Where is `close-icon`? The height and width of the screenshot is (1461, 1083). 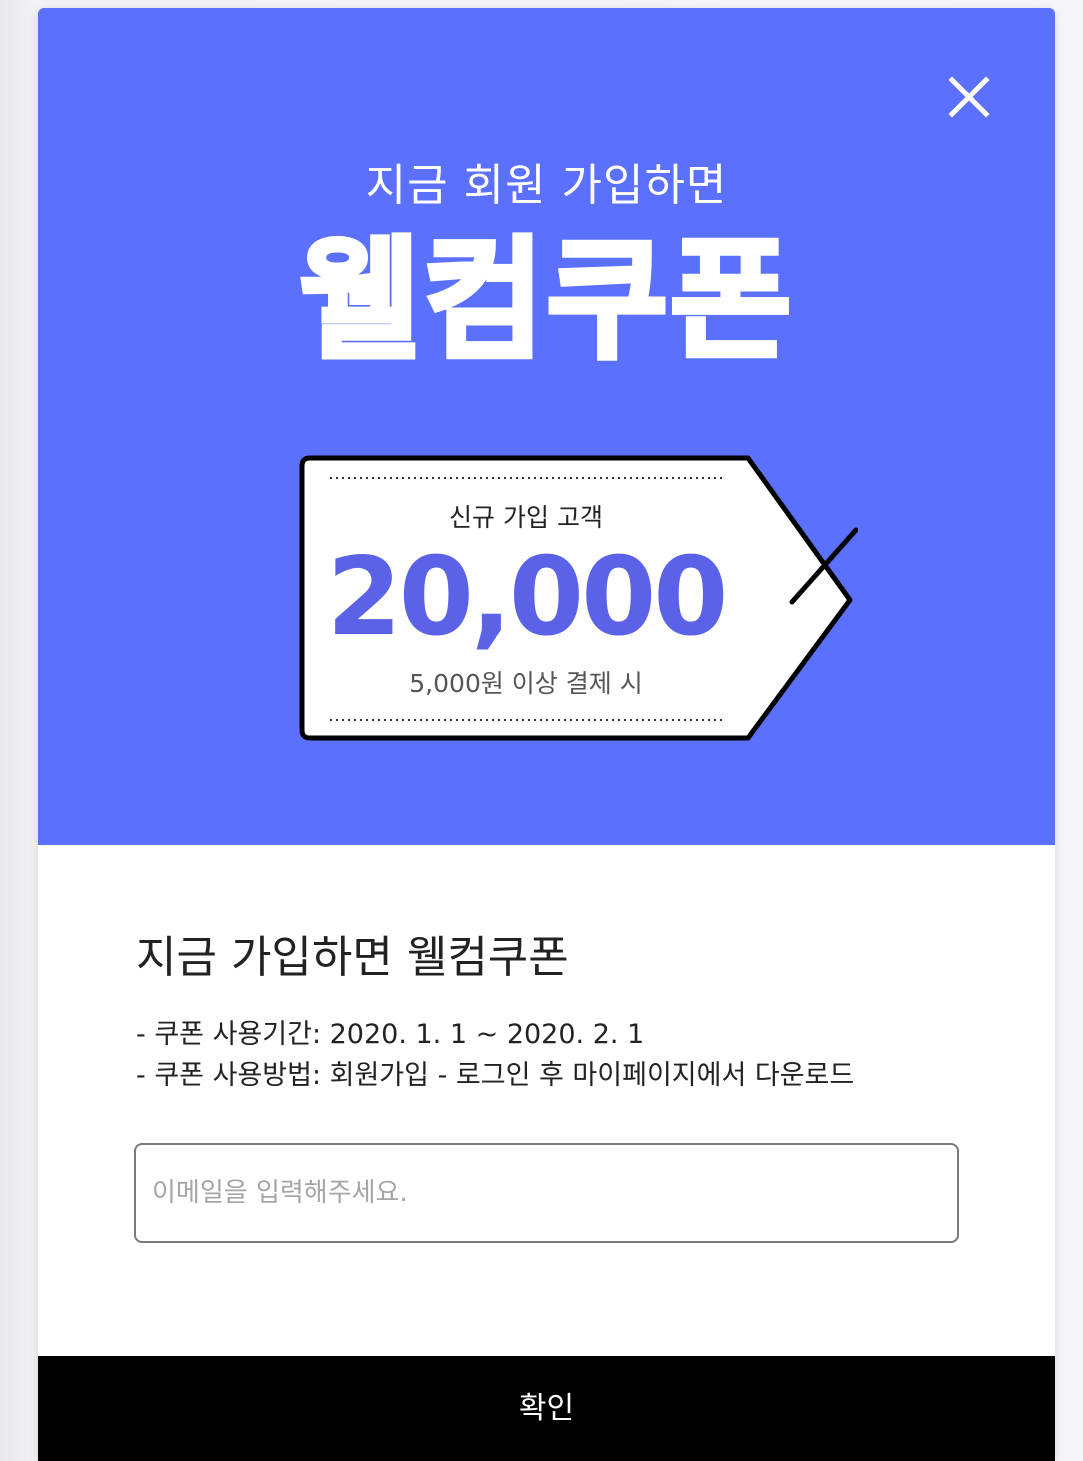 close-icon is located at coordinates (969, 97).